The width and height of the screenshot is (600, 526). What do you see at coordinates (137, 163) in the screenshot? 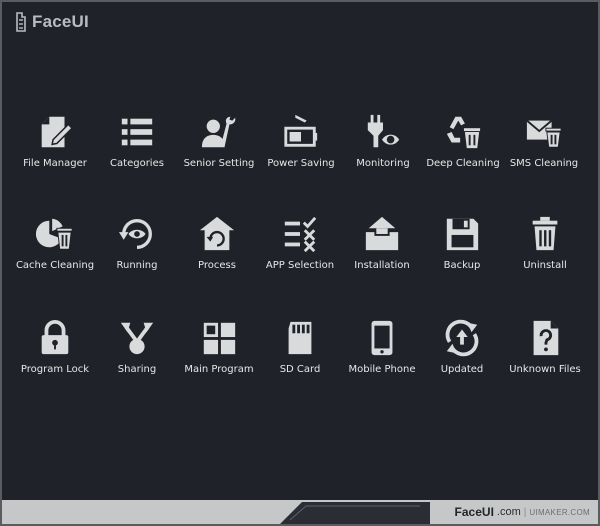
I see `tile-label: Categories` at bounding box center [137, 163].